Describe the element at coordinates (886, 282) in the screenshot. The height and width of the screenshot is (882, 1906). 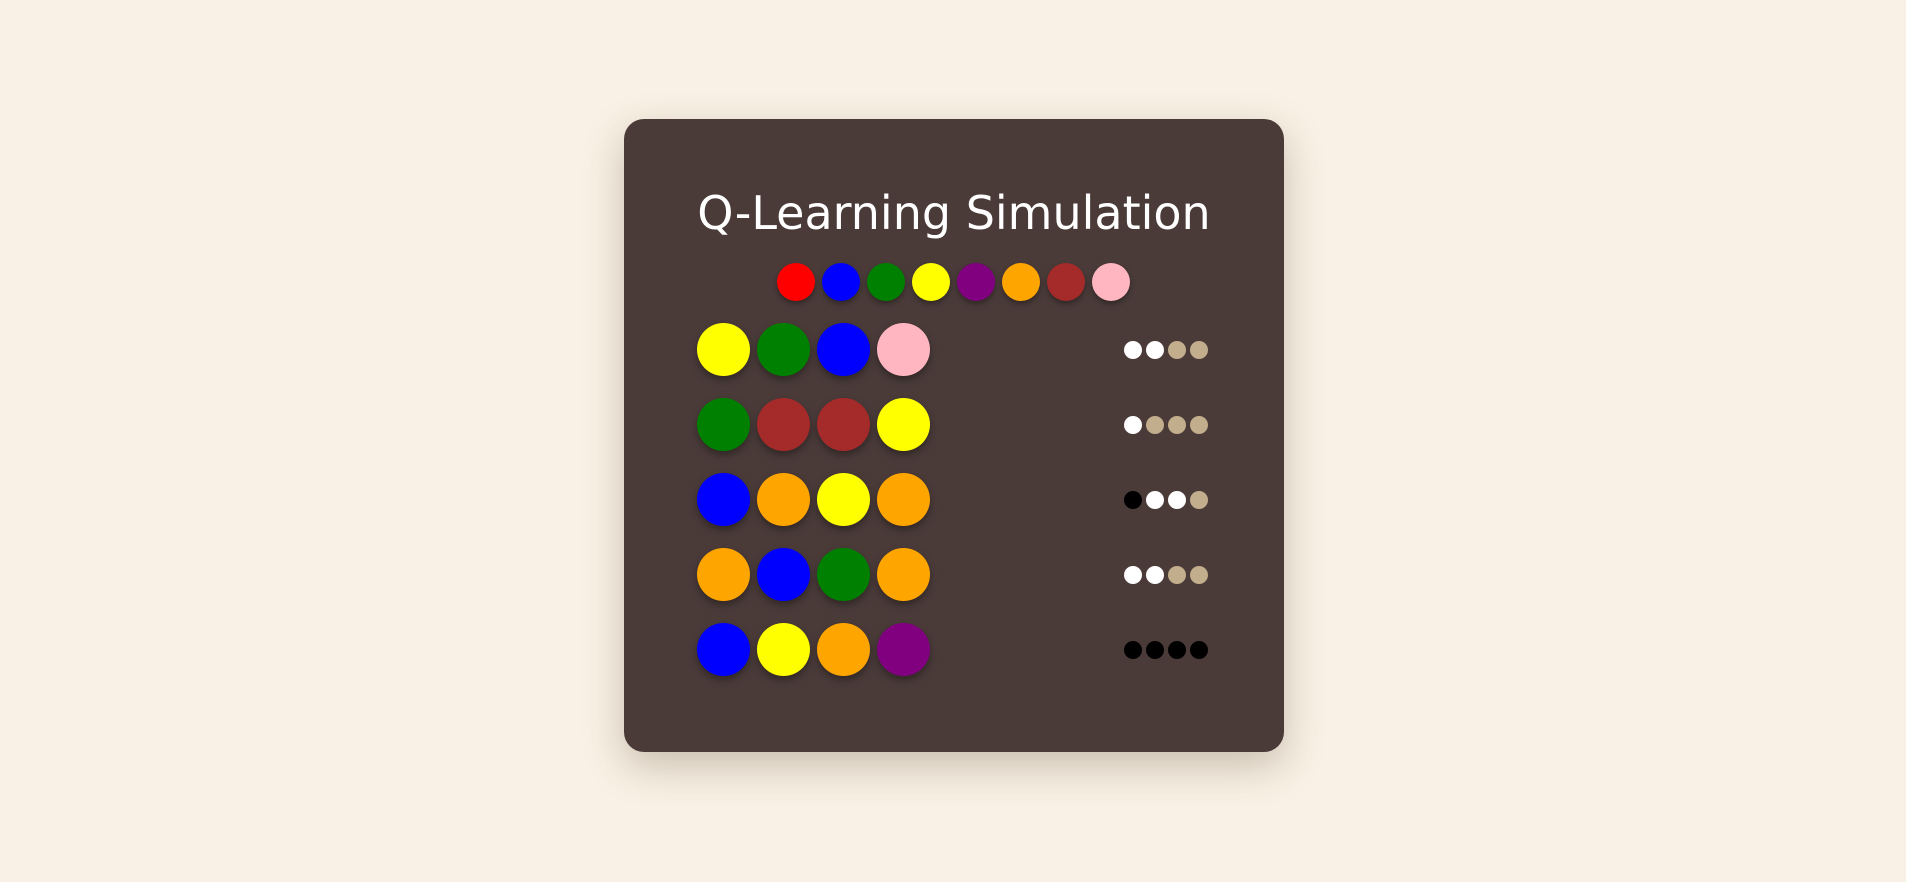
I see `palette-peg-green` at that location.